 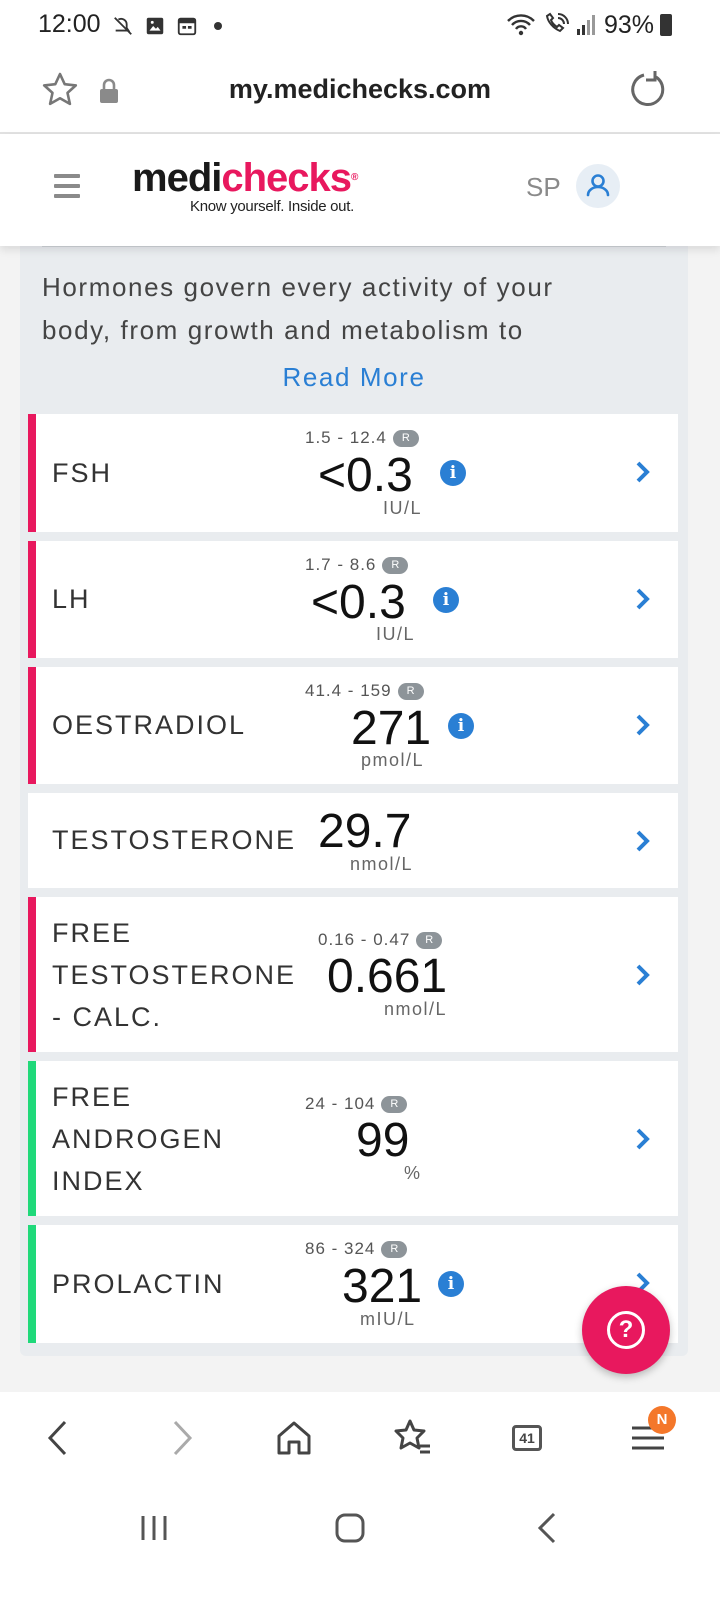 I want to click on user-avatar, so click(x=598, y=186).